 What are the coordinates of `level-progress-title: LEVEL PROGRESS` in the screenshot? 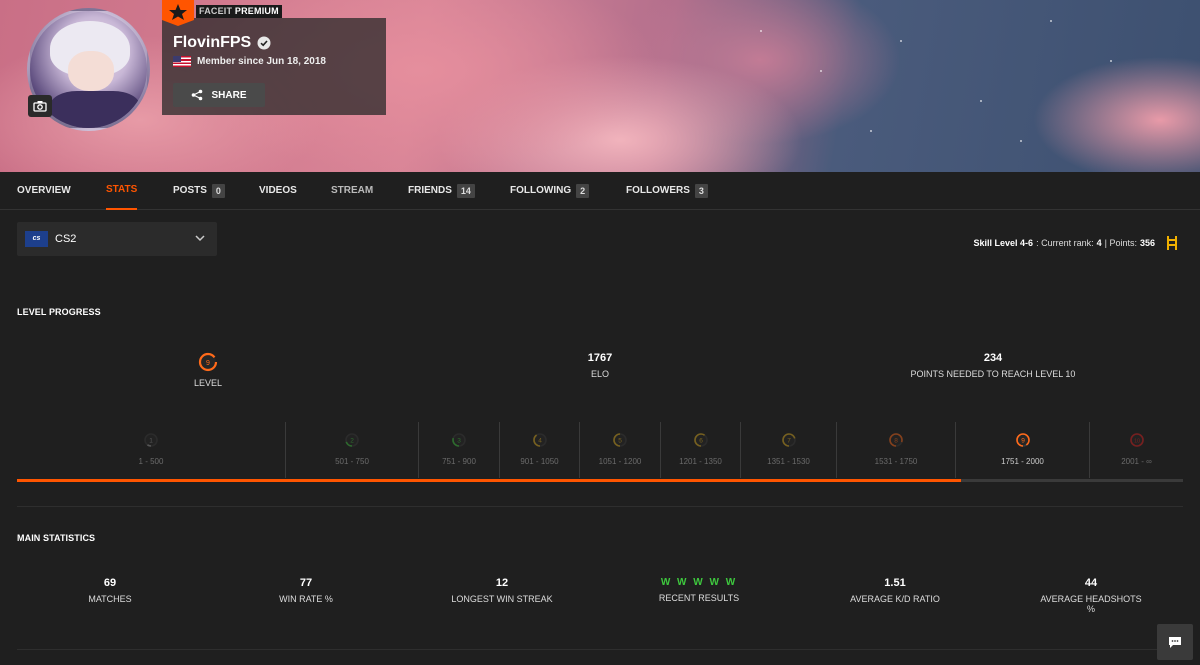 It's located at (59, 312).